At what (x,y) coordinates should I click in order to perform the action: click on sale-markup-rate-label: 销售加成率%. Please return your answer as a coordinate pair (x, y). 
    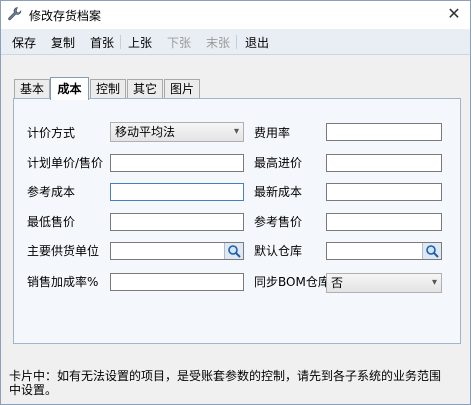
    Looking at the image, I should click on (63, 282).